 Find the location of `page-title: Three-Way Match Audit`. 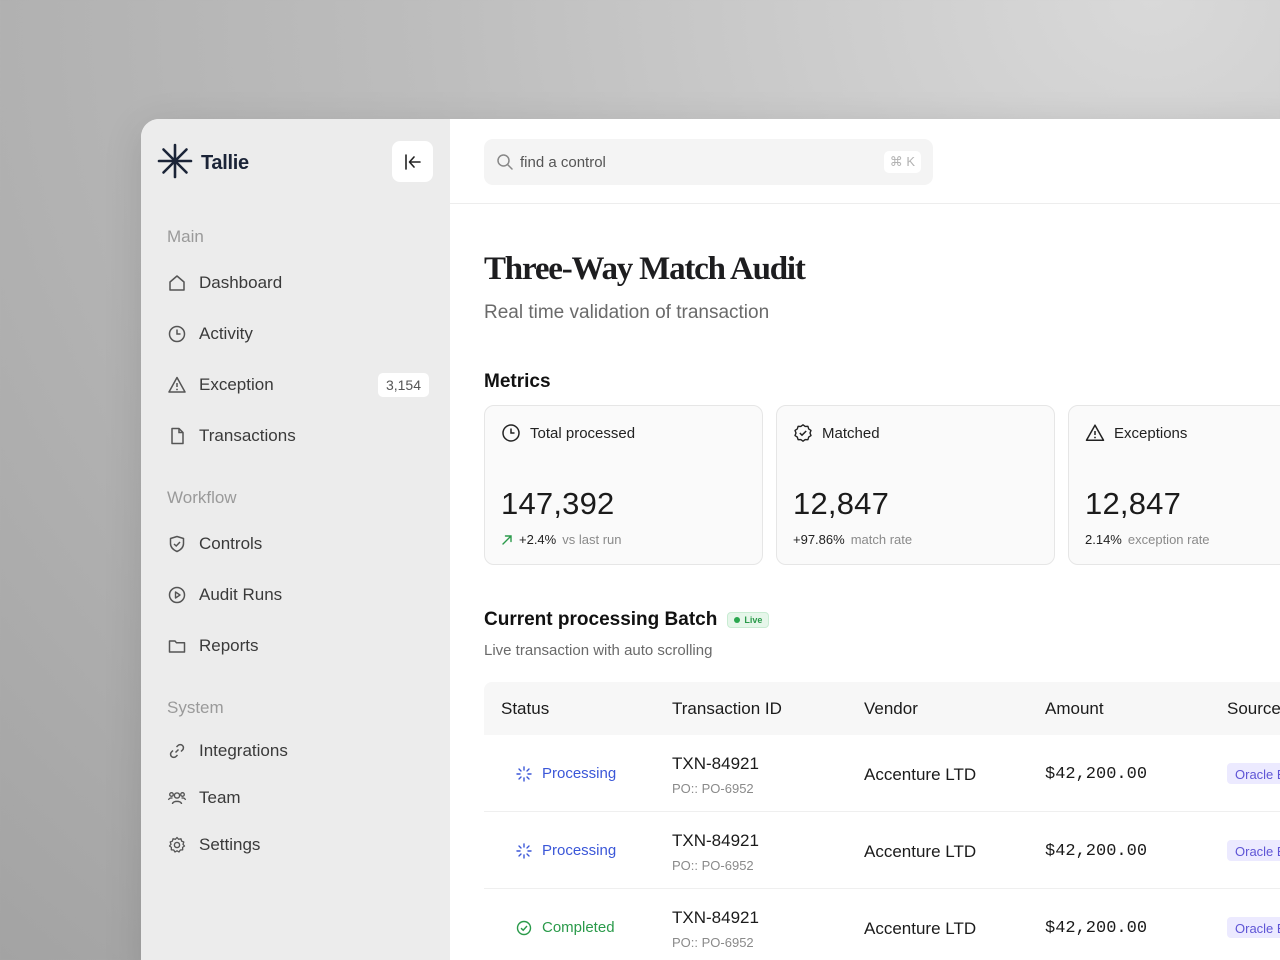

page-title: Three-Way Match Audit is located at coordinates (645, 269).